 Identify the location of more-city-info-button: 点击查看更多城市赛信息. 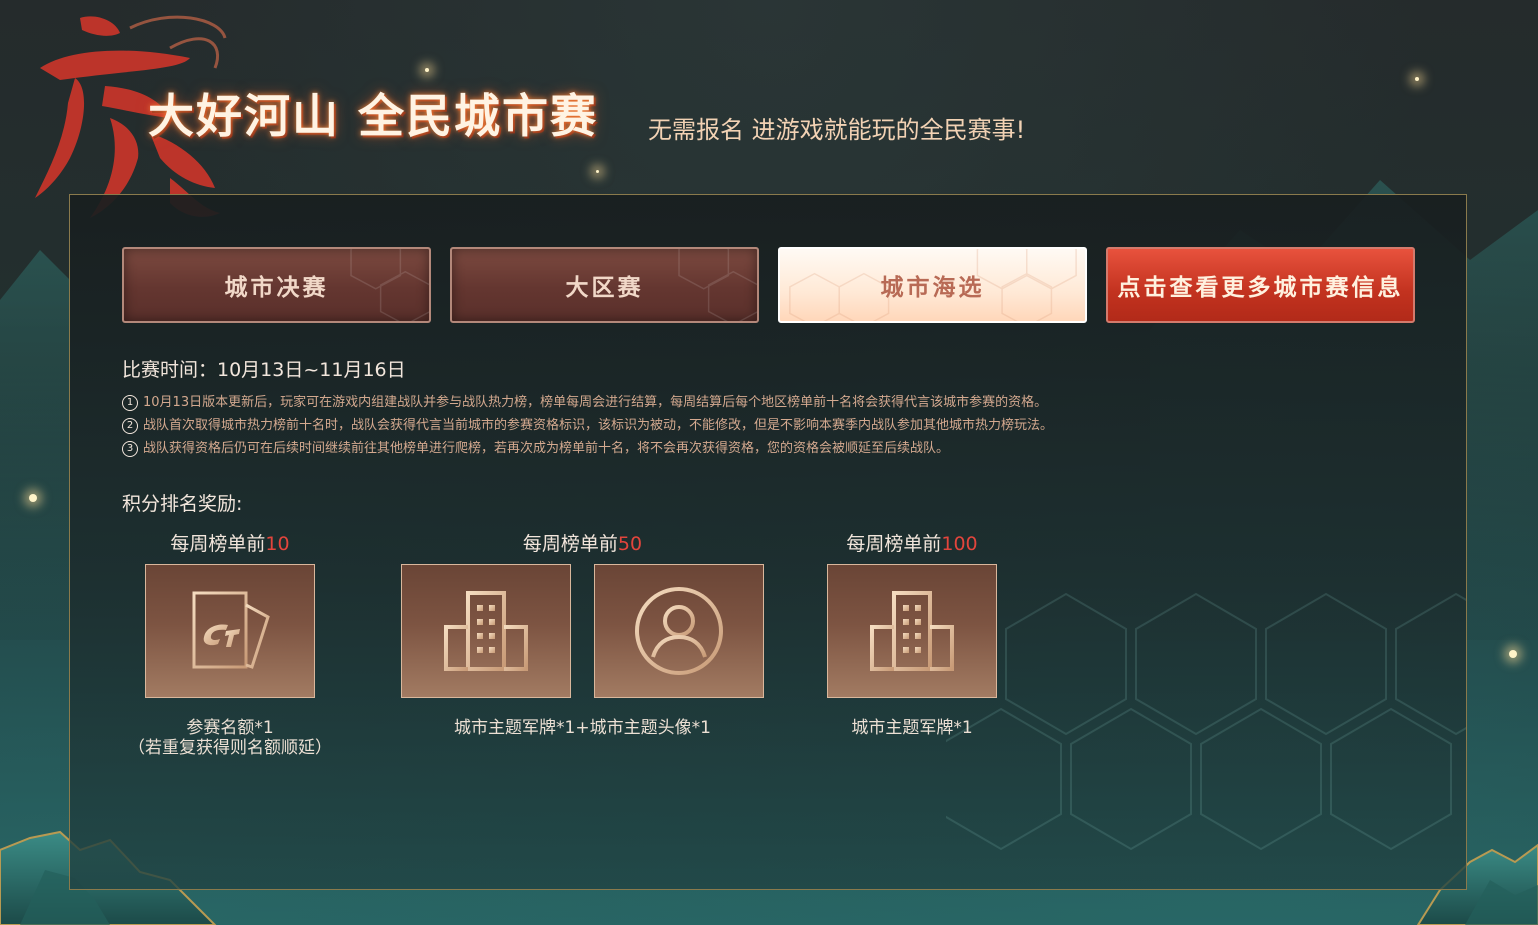
(1260, 285).